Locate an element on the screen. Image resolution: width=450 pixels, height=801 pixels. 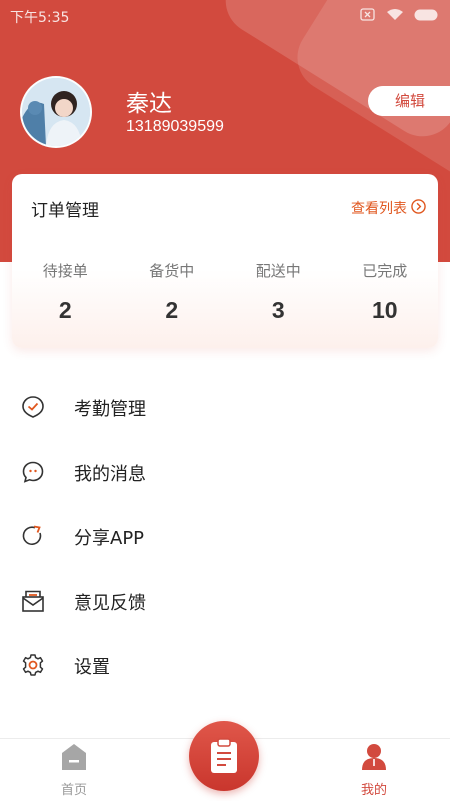
tab-label: 首页 is located at coordinates (73, 790).